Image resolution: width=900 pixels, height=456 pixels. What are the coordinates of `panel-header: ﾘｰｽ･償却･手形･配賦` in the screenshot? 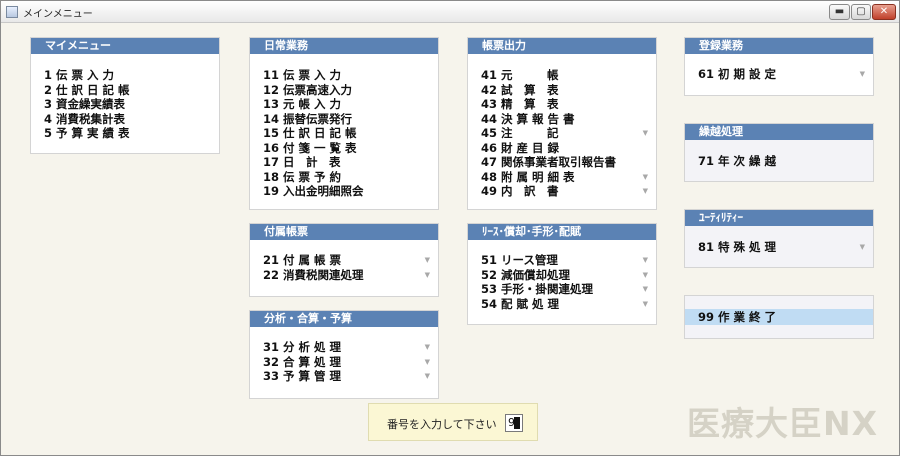 It's located at (562, 232).